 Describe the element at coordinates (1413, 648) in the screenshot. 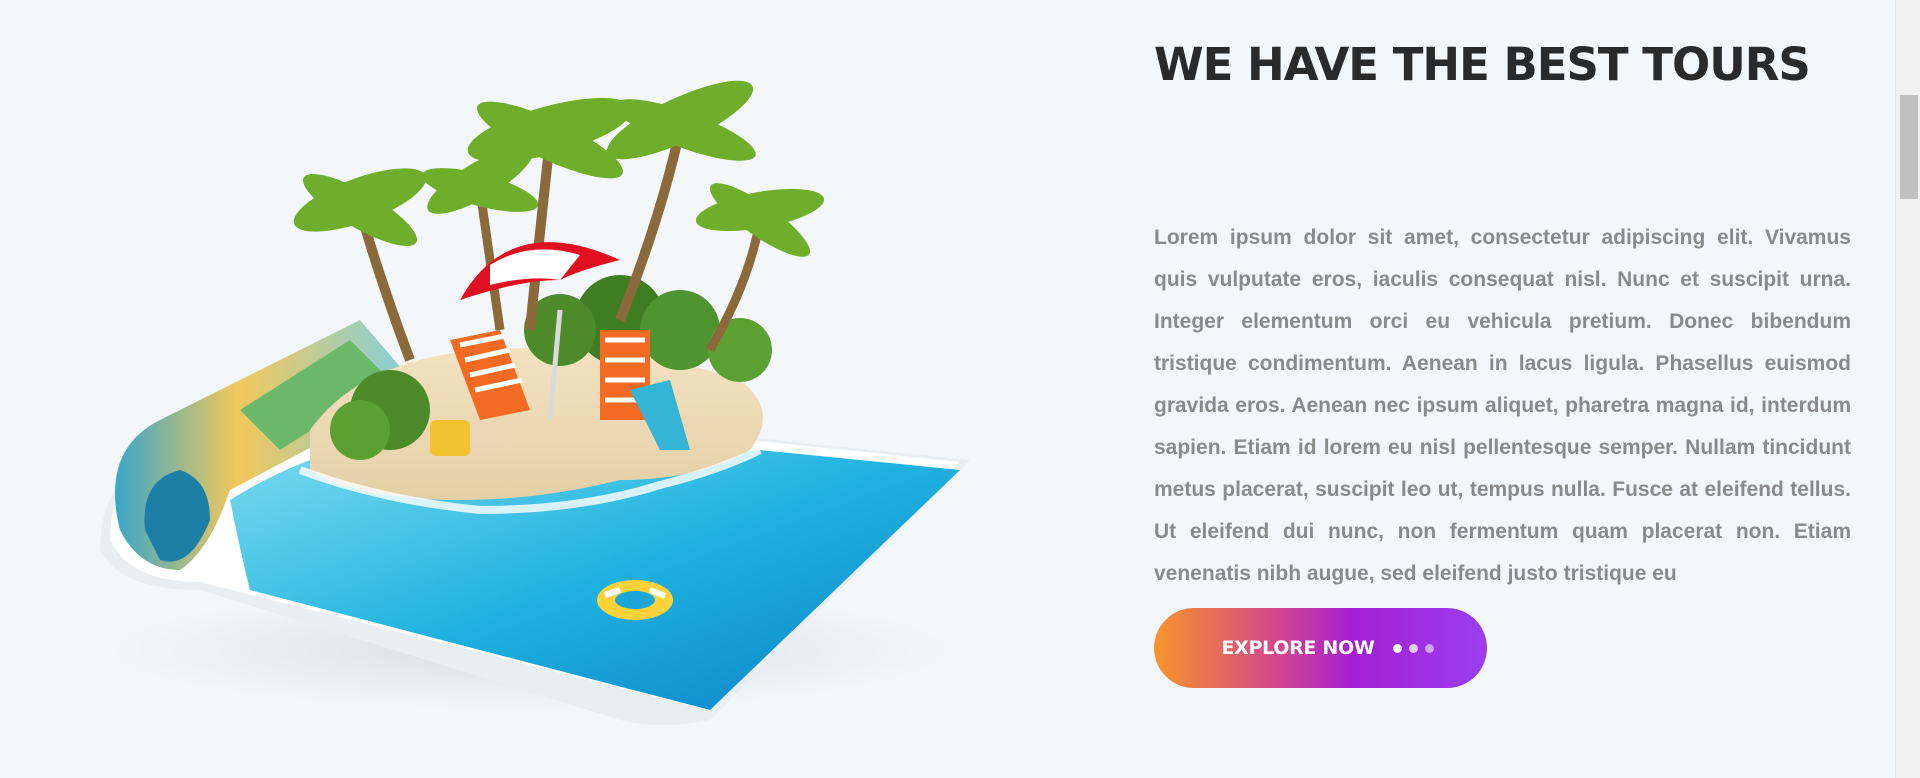

I see `three-dots-icon` at that location.